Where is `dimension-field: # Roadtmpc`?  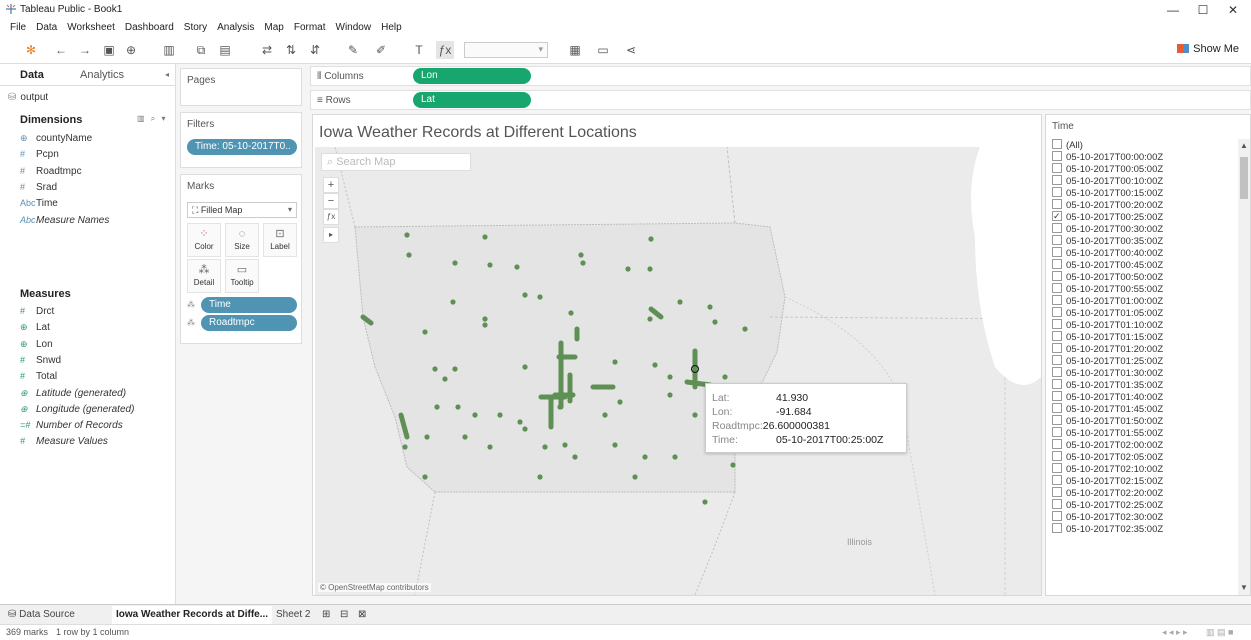
dimension-field: # Roadtmpc is located at coordinates (51, 171).